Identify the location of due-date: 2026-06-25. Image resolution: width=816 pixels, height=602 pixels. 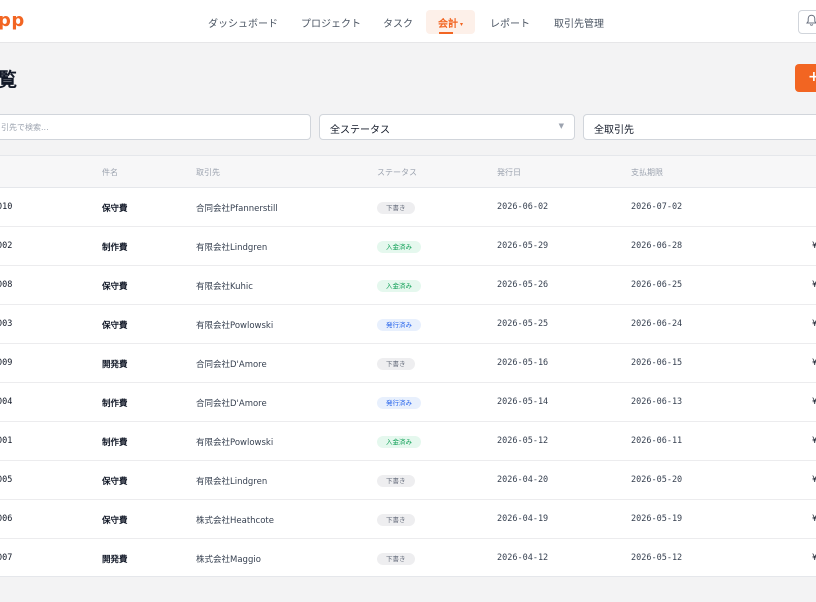
(657, 285).